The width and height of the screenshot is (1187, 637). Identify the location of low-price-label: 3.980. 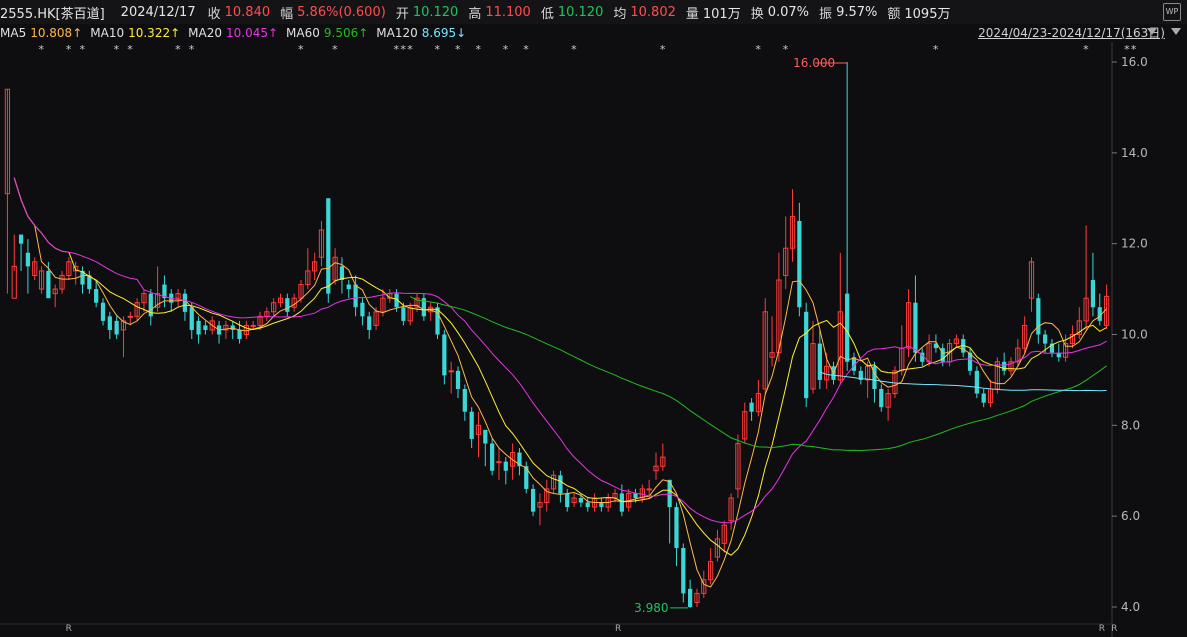
(651, 608).